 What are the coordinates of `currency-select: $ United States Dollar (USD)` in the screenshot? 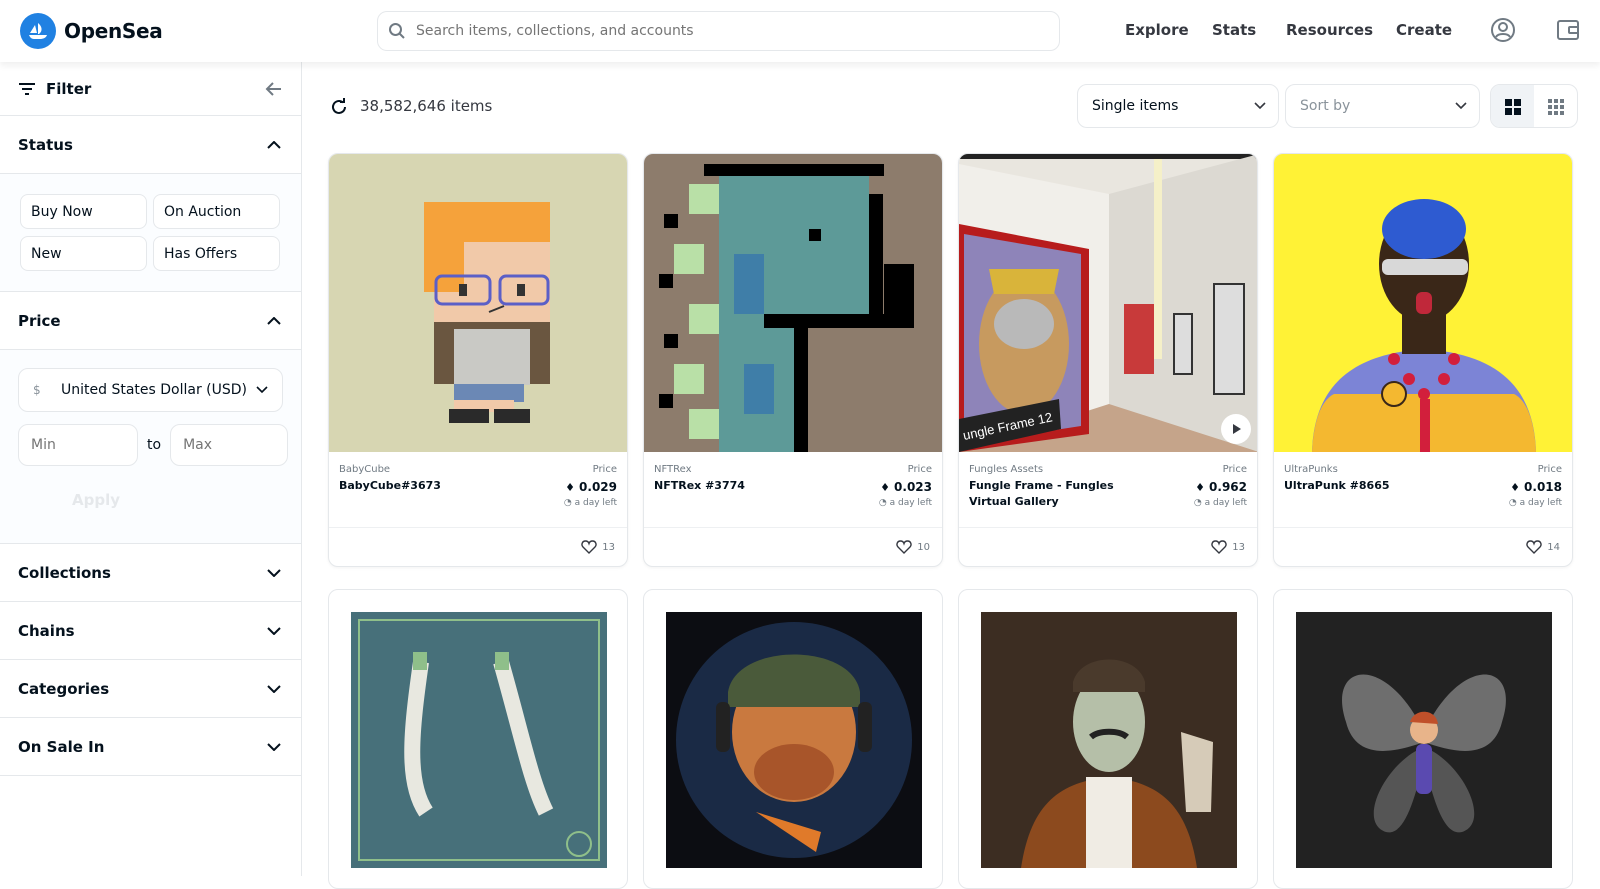 It's located at (150, 390).